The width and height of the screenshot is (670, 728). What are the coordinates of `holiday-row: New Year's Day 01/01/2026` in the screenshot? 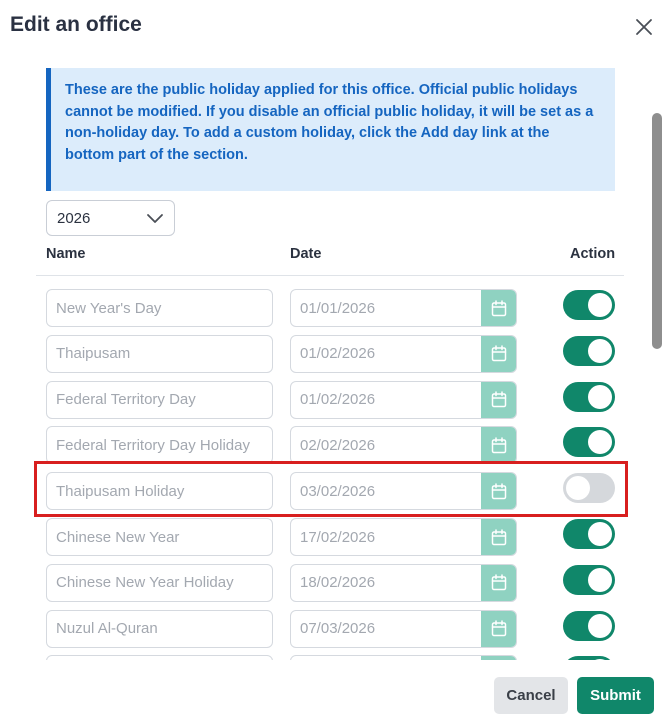 It's located at (325, 308).